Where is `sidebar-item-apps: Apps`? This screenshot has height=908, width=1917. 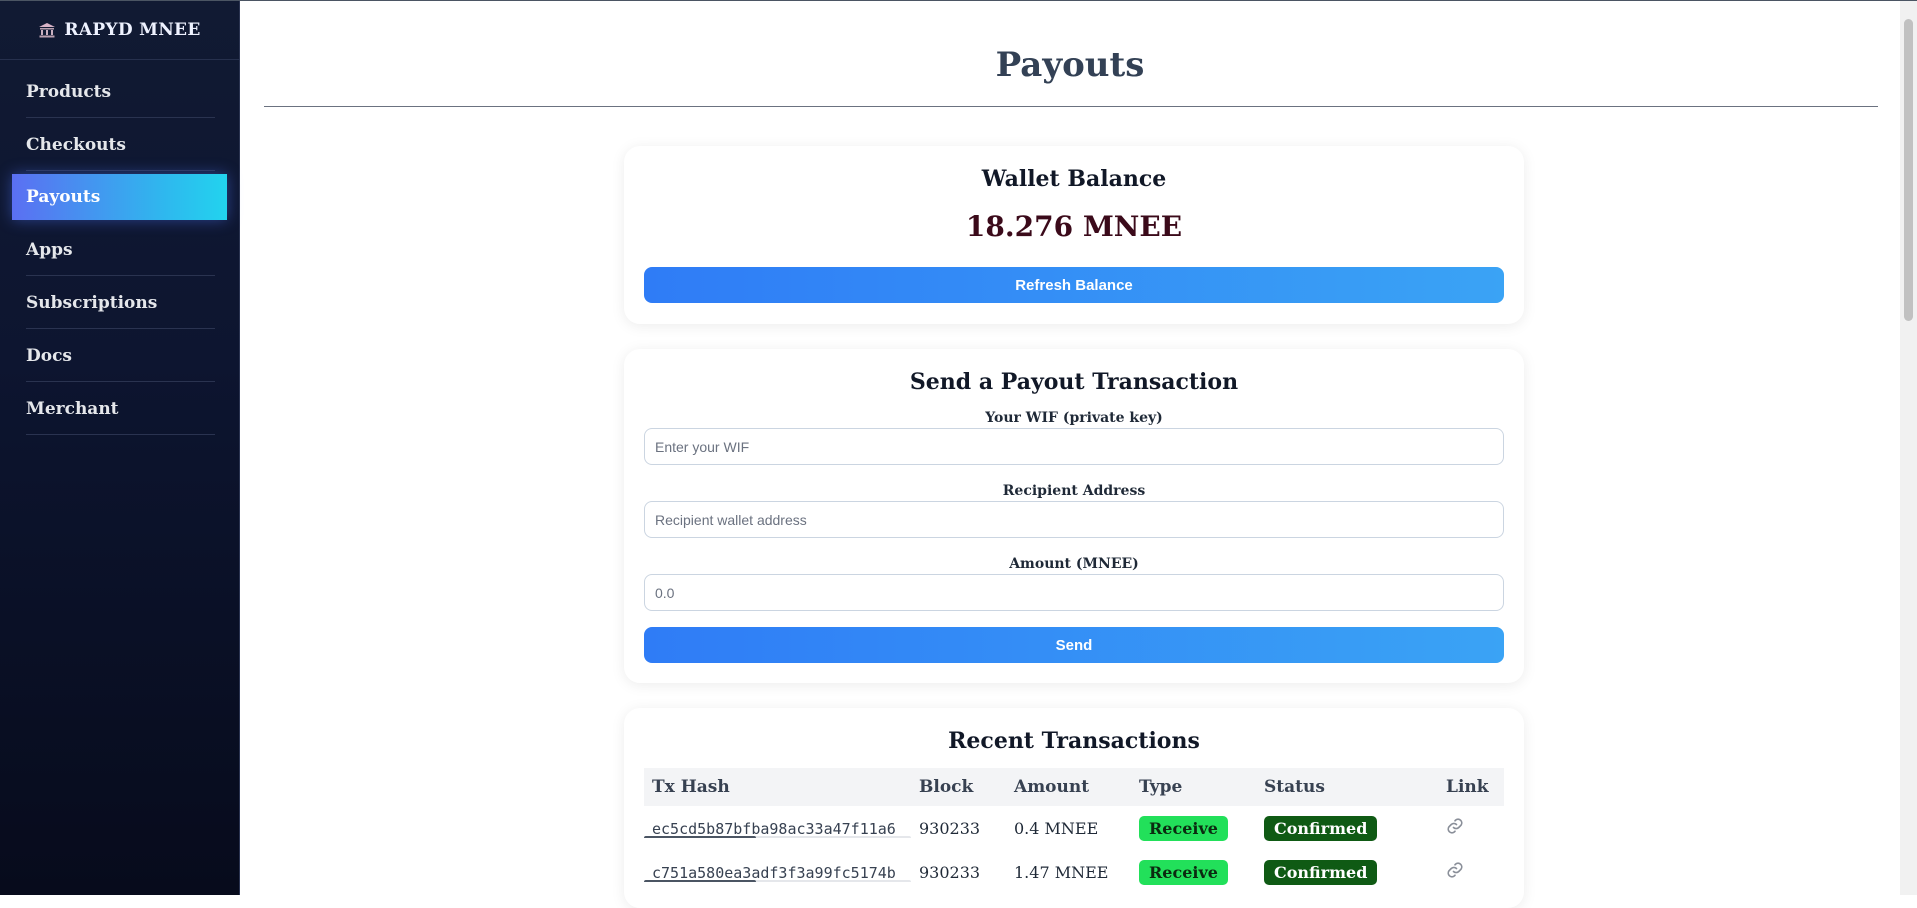 sidebar-item-apps: Apps is located at coordinates (119, 250).